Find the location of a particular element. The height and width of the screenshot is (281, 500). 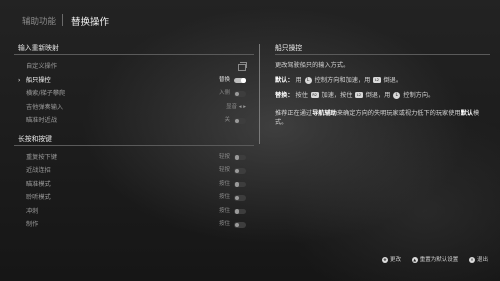

text: 来确定方向的失明玩家或视力低下的玩家使用 is located at coordinates (398, 113).